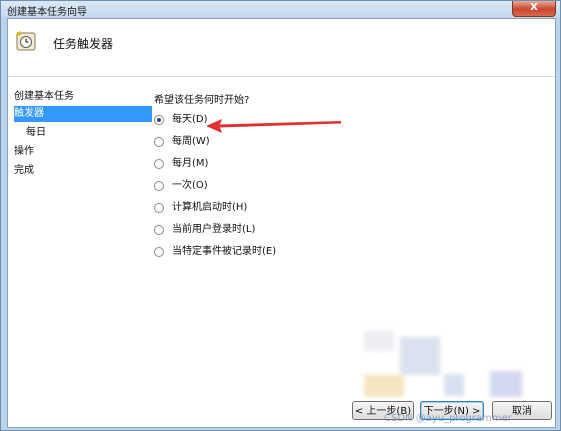 The width and height of the screenshot is (561, 431). Describe the element at coordinates (26, 41) in the screenshot. I see `clock-task-icon` at that location.